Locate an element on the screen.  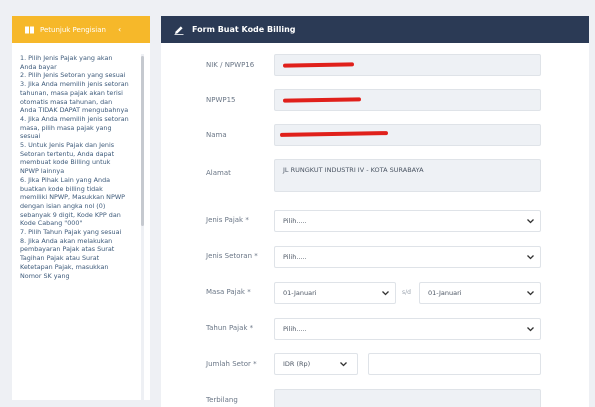
edit-icon is located at coordinates (179, 30).